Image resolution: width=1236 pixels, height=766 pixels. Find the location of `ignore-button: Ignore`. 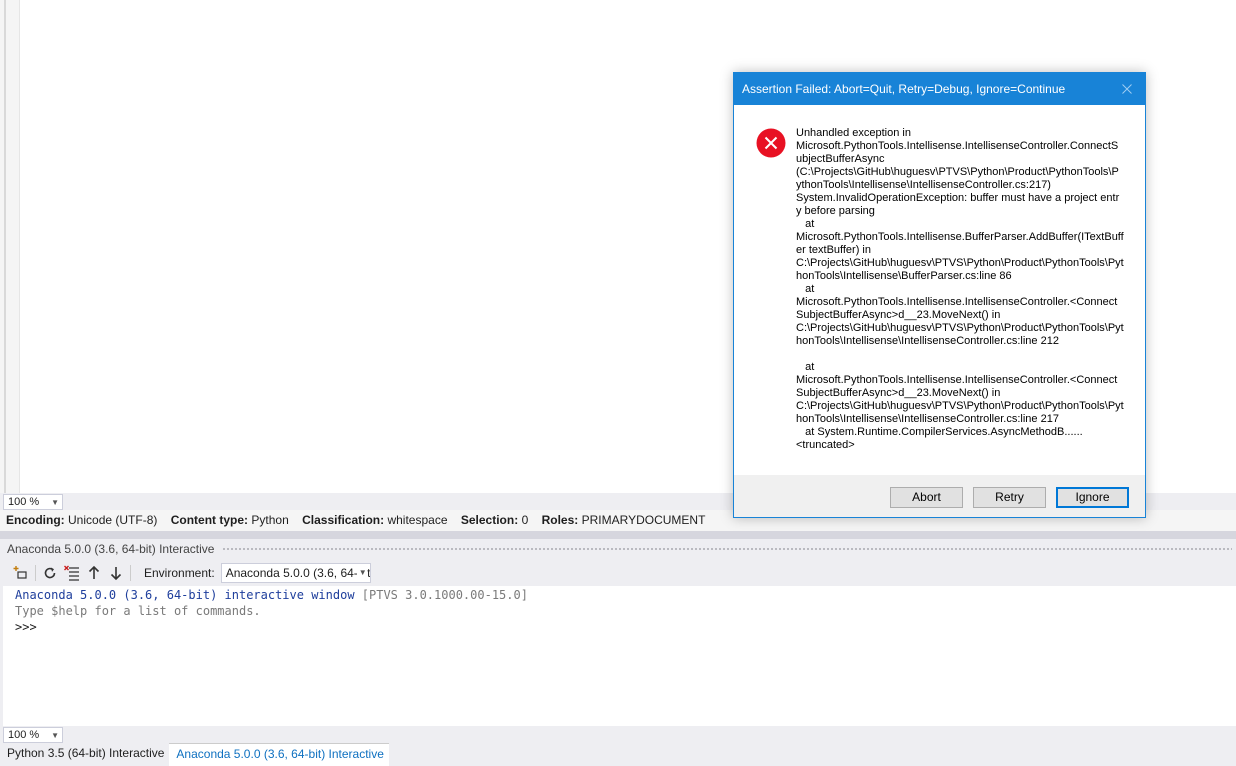

ignore-button: Ignore is located at coordinates (1092, 497).